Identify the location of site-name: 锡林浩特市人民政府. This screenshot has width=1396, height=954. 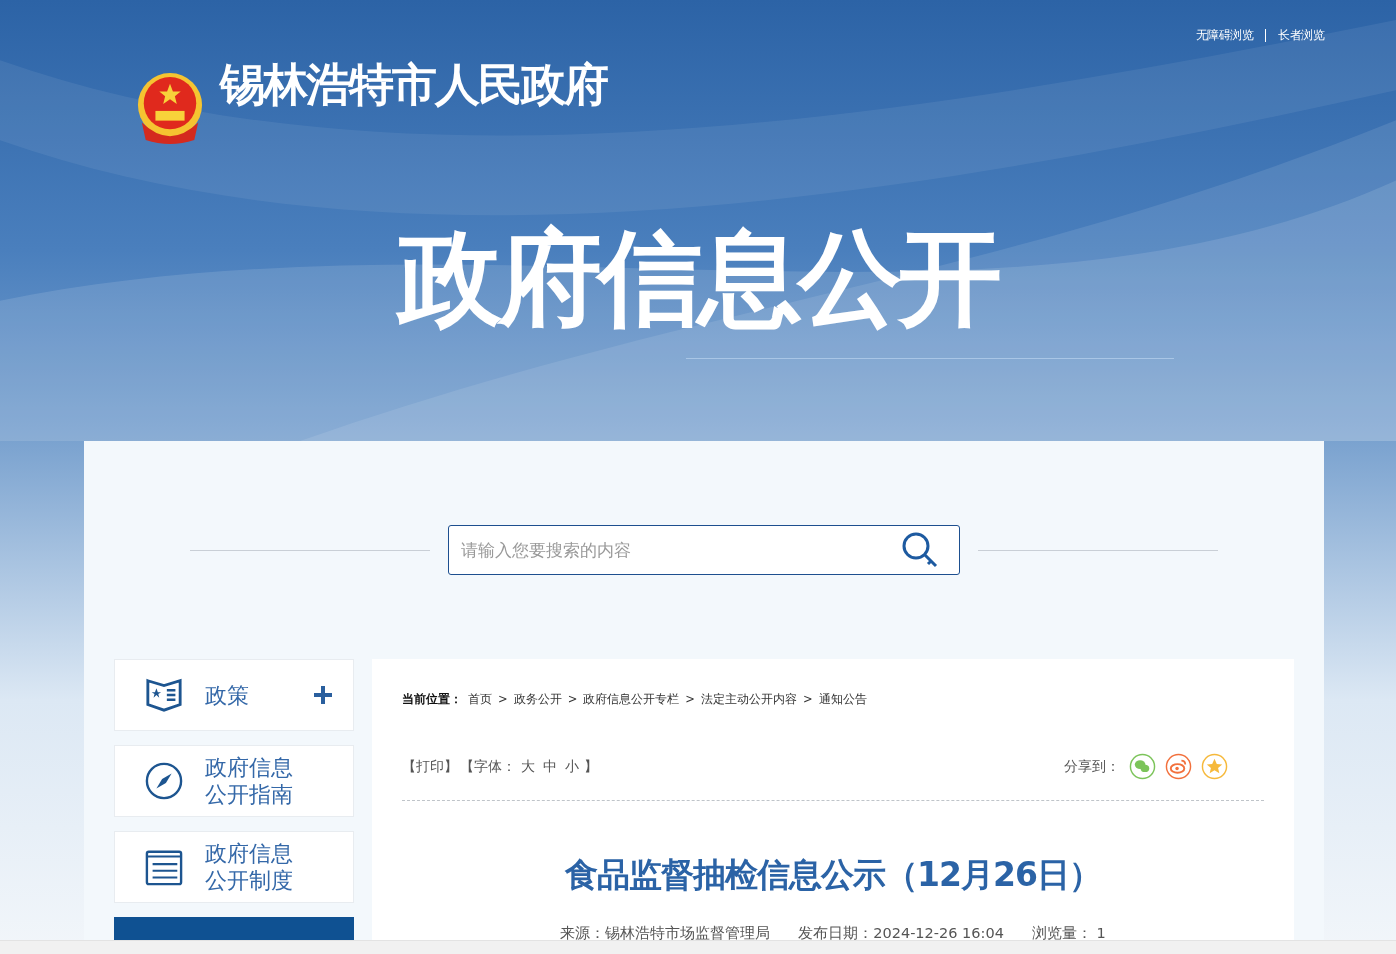
(413, 85).